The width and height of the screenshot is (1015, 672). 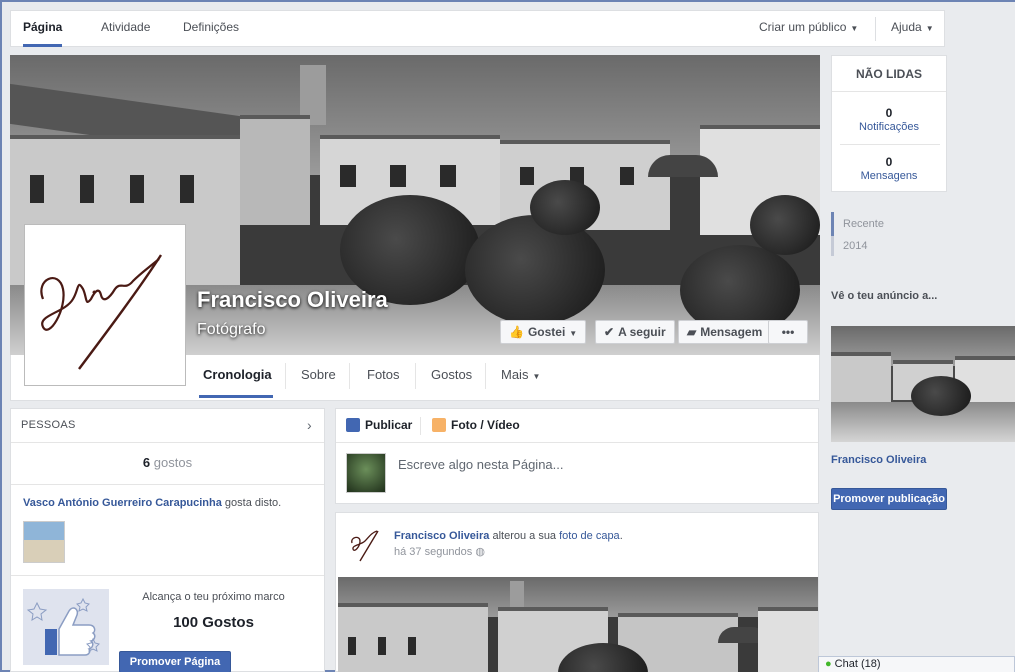 I want to click on messages-count: 0, so click(x=889, y=162).